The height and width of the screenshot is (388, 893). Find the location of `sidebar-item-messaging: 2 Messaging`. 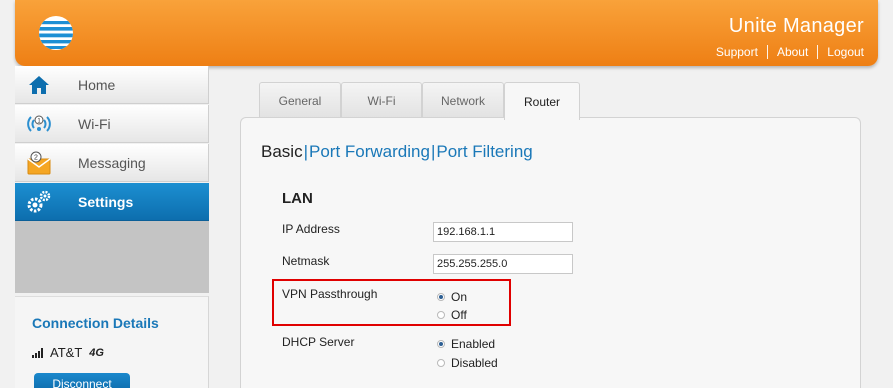

sidebar-item-messaging: 2 Messaging is located at coordinates (112, 163).